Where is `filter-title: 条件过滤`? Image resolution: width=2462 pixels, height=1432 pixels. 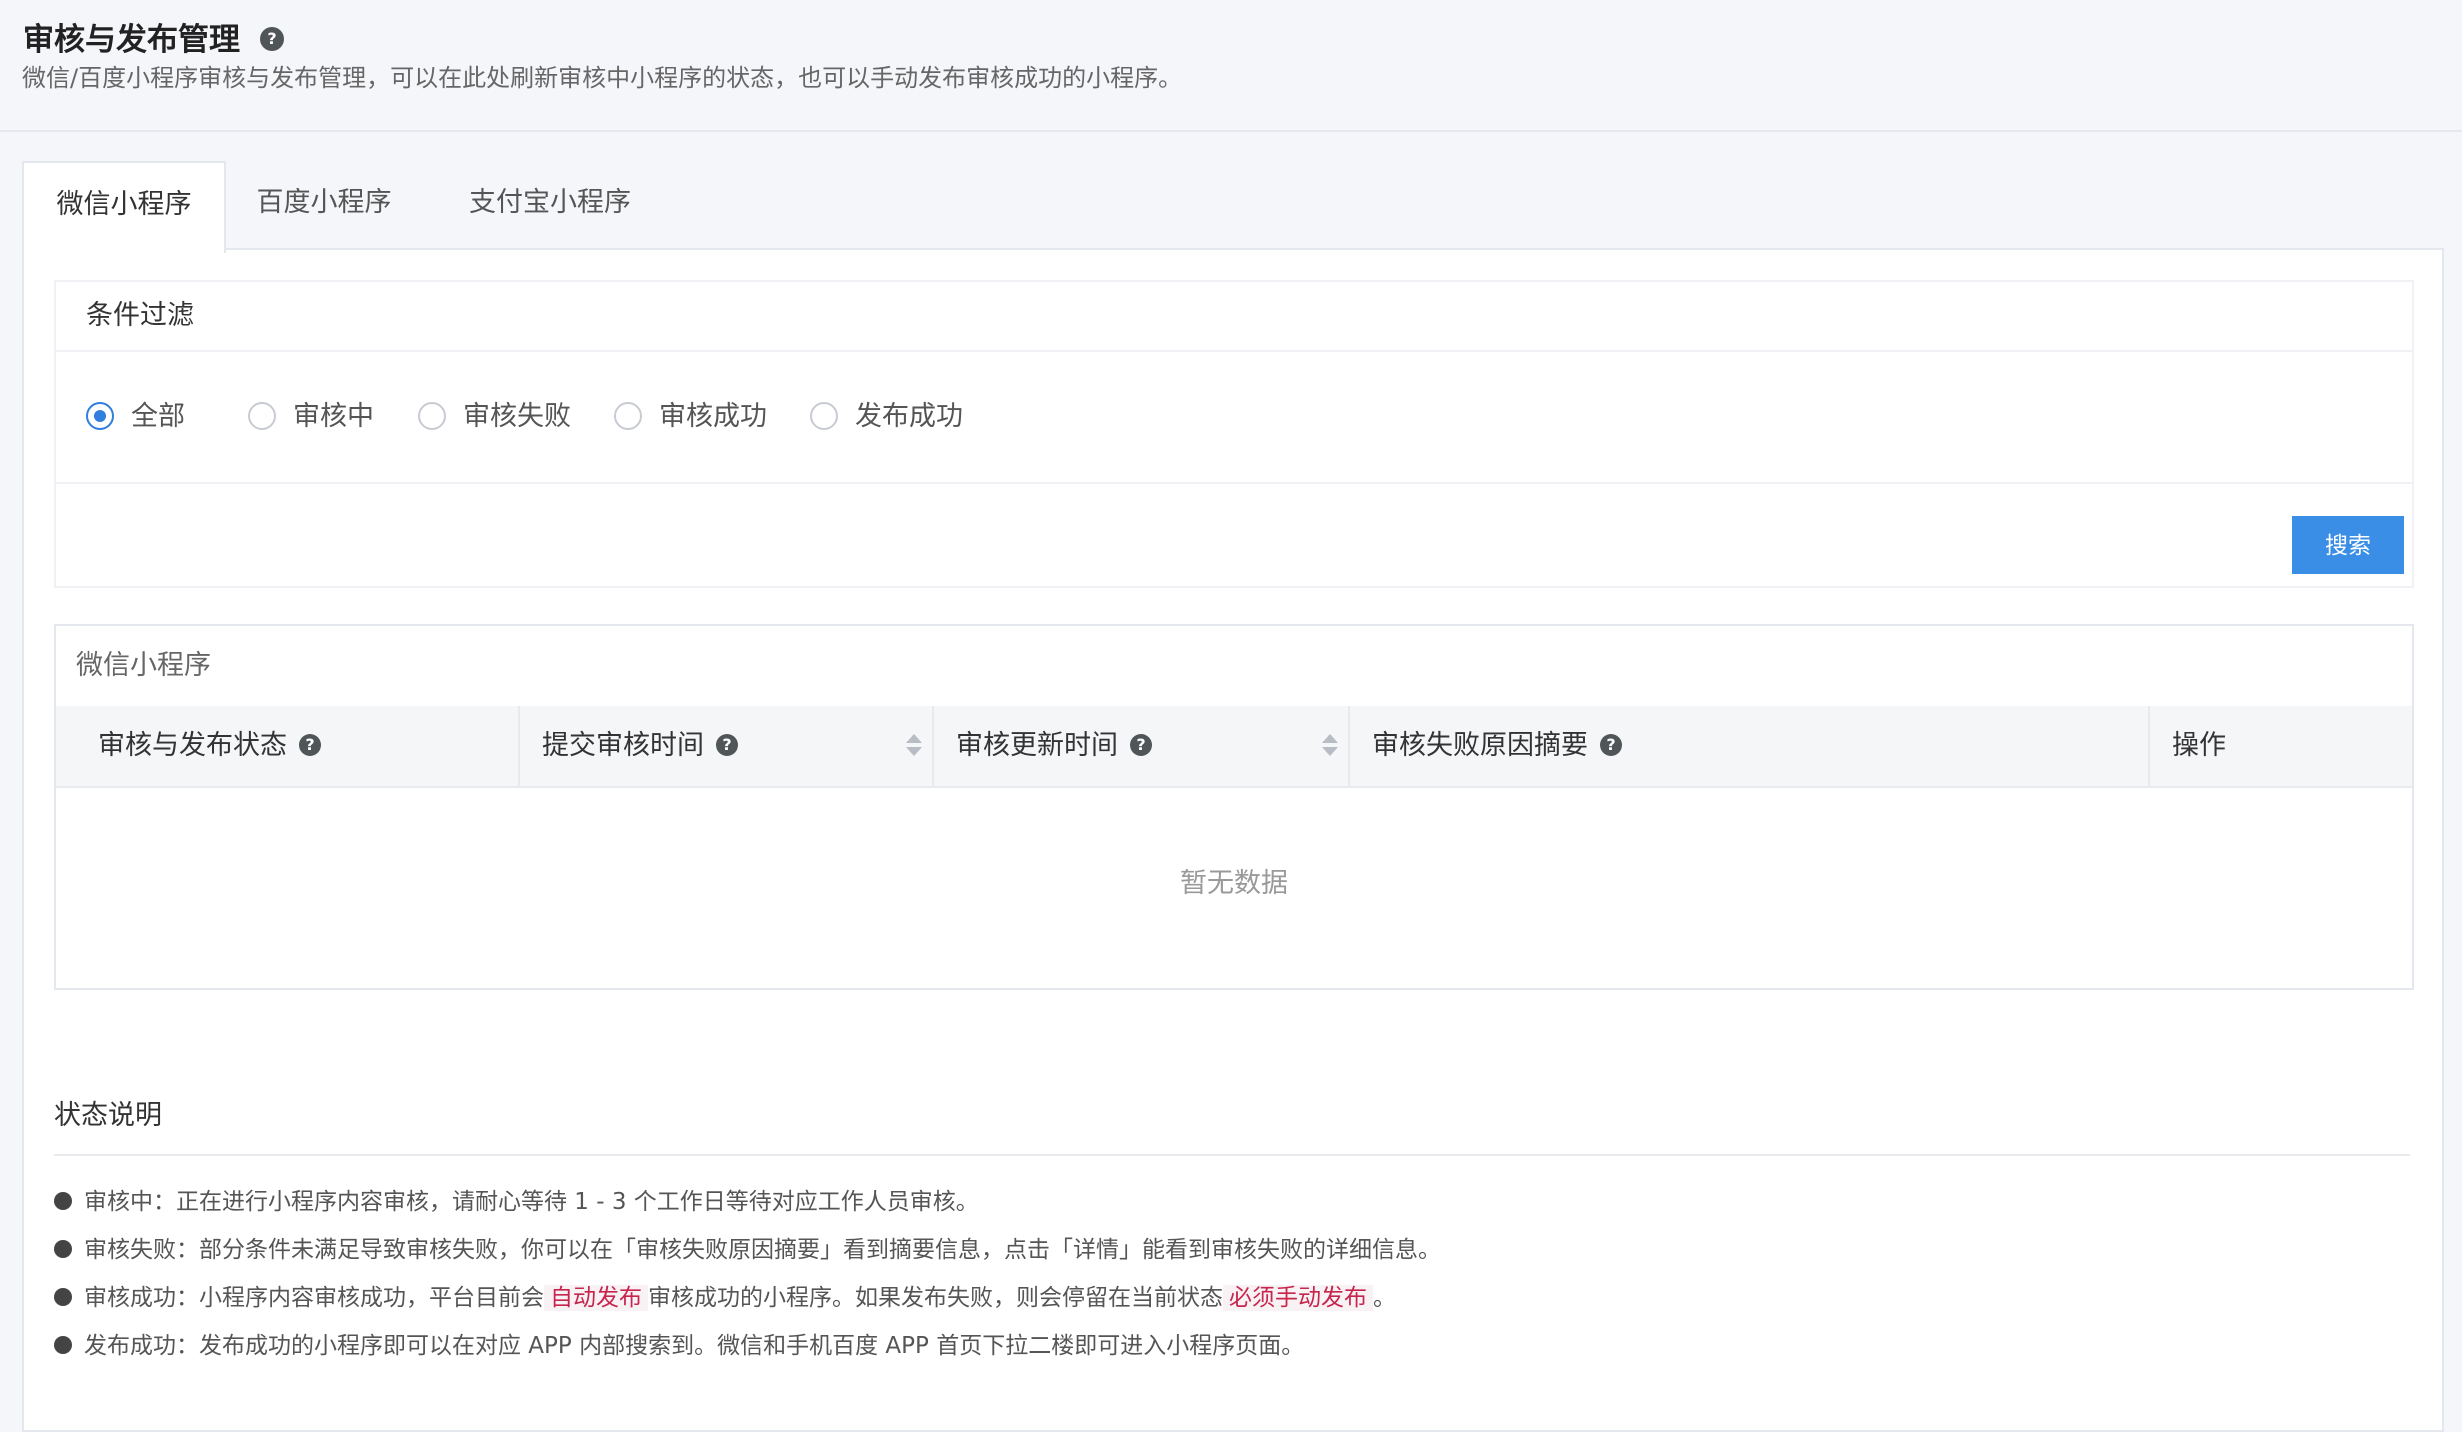 filter-title: 条件过滤 is located at coordinates (140, 315).